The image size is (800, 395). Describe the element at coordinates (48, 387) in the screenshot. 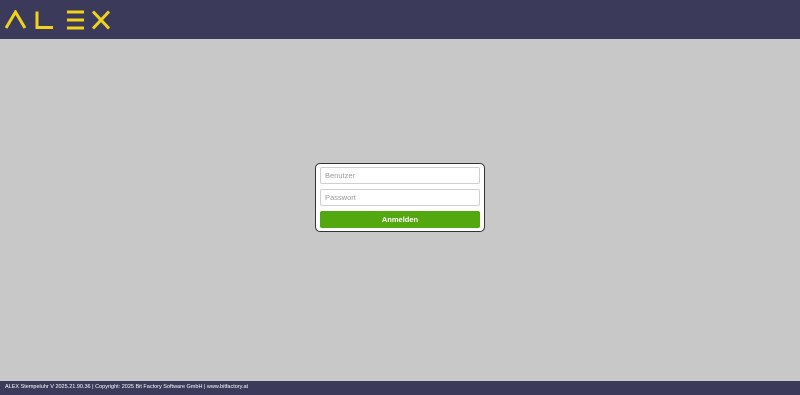

I see `version-text: ALEX Stempeluhr V 2025.21.90.36` at that location.